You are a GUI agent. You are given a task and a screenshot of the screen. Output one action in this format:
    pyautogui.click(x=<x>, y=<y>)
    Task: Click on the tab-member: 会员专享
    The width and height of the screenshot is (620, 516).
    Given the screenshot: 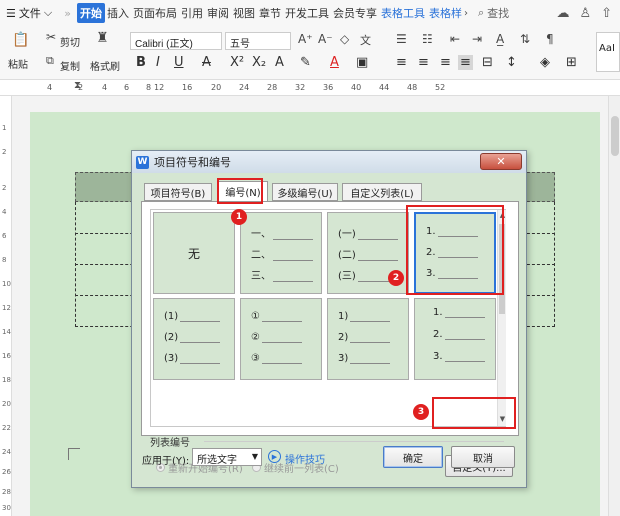 What is the action you would take?
    pyautogui.click(x=355, y=13)
    